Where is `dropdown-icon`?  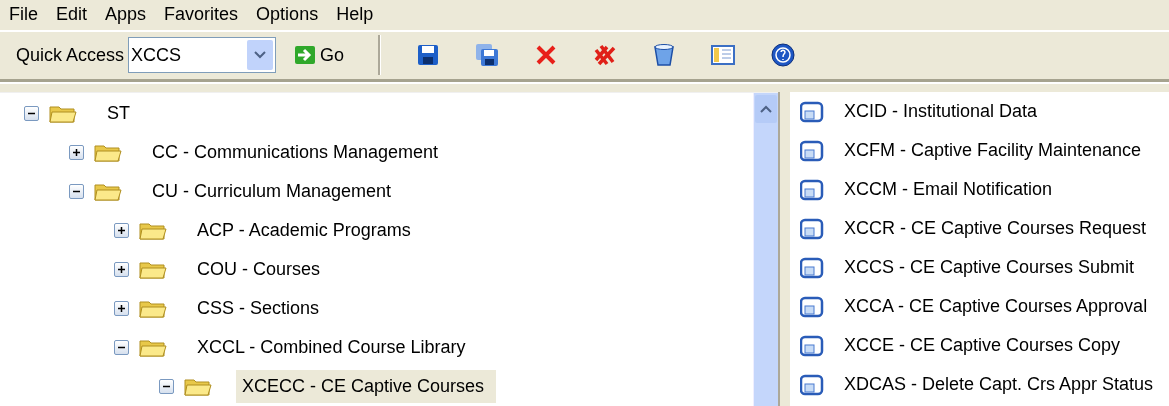
dropdown-icon is located at coordinates (260, 55).